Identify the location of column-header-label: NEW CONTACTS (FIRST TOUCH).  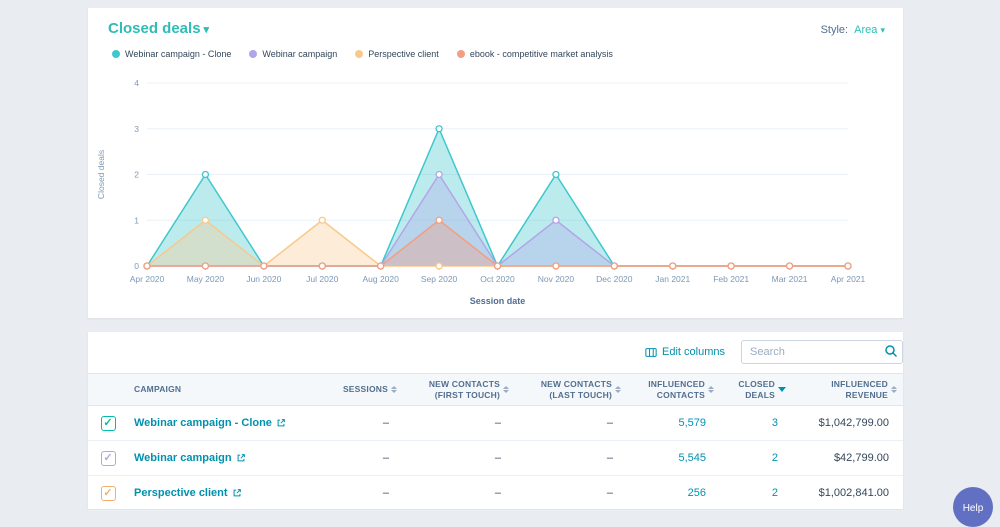
(464, 389).